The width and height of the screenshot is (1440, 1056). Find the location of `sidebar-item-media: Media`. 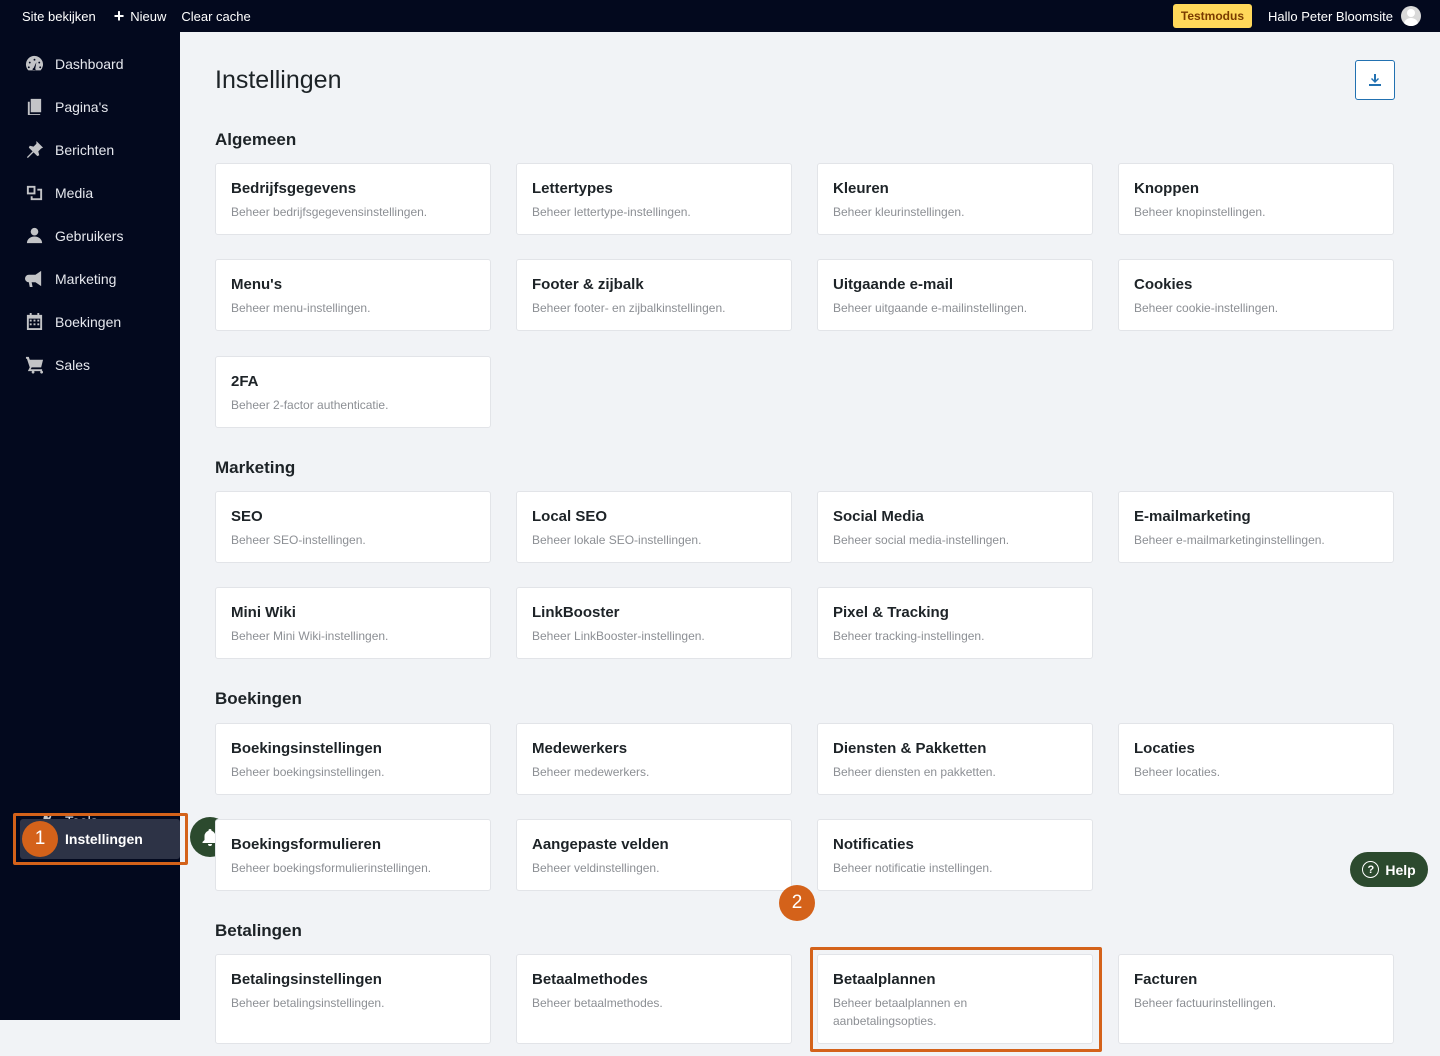

sidebar-item-media: Media is located at coordinates (90, 192).